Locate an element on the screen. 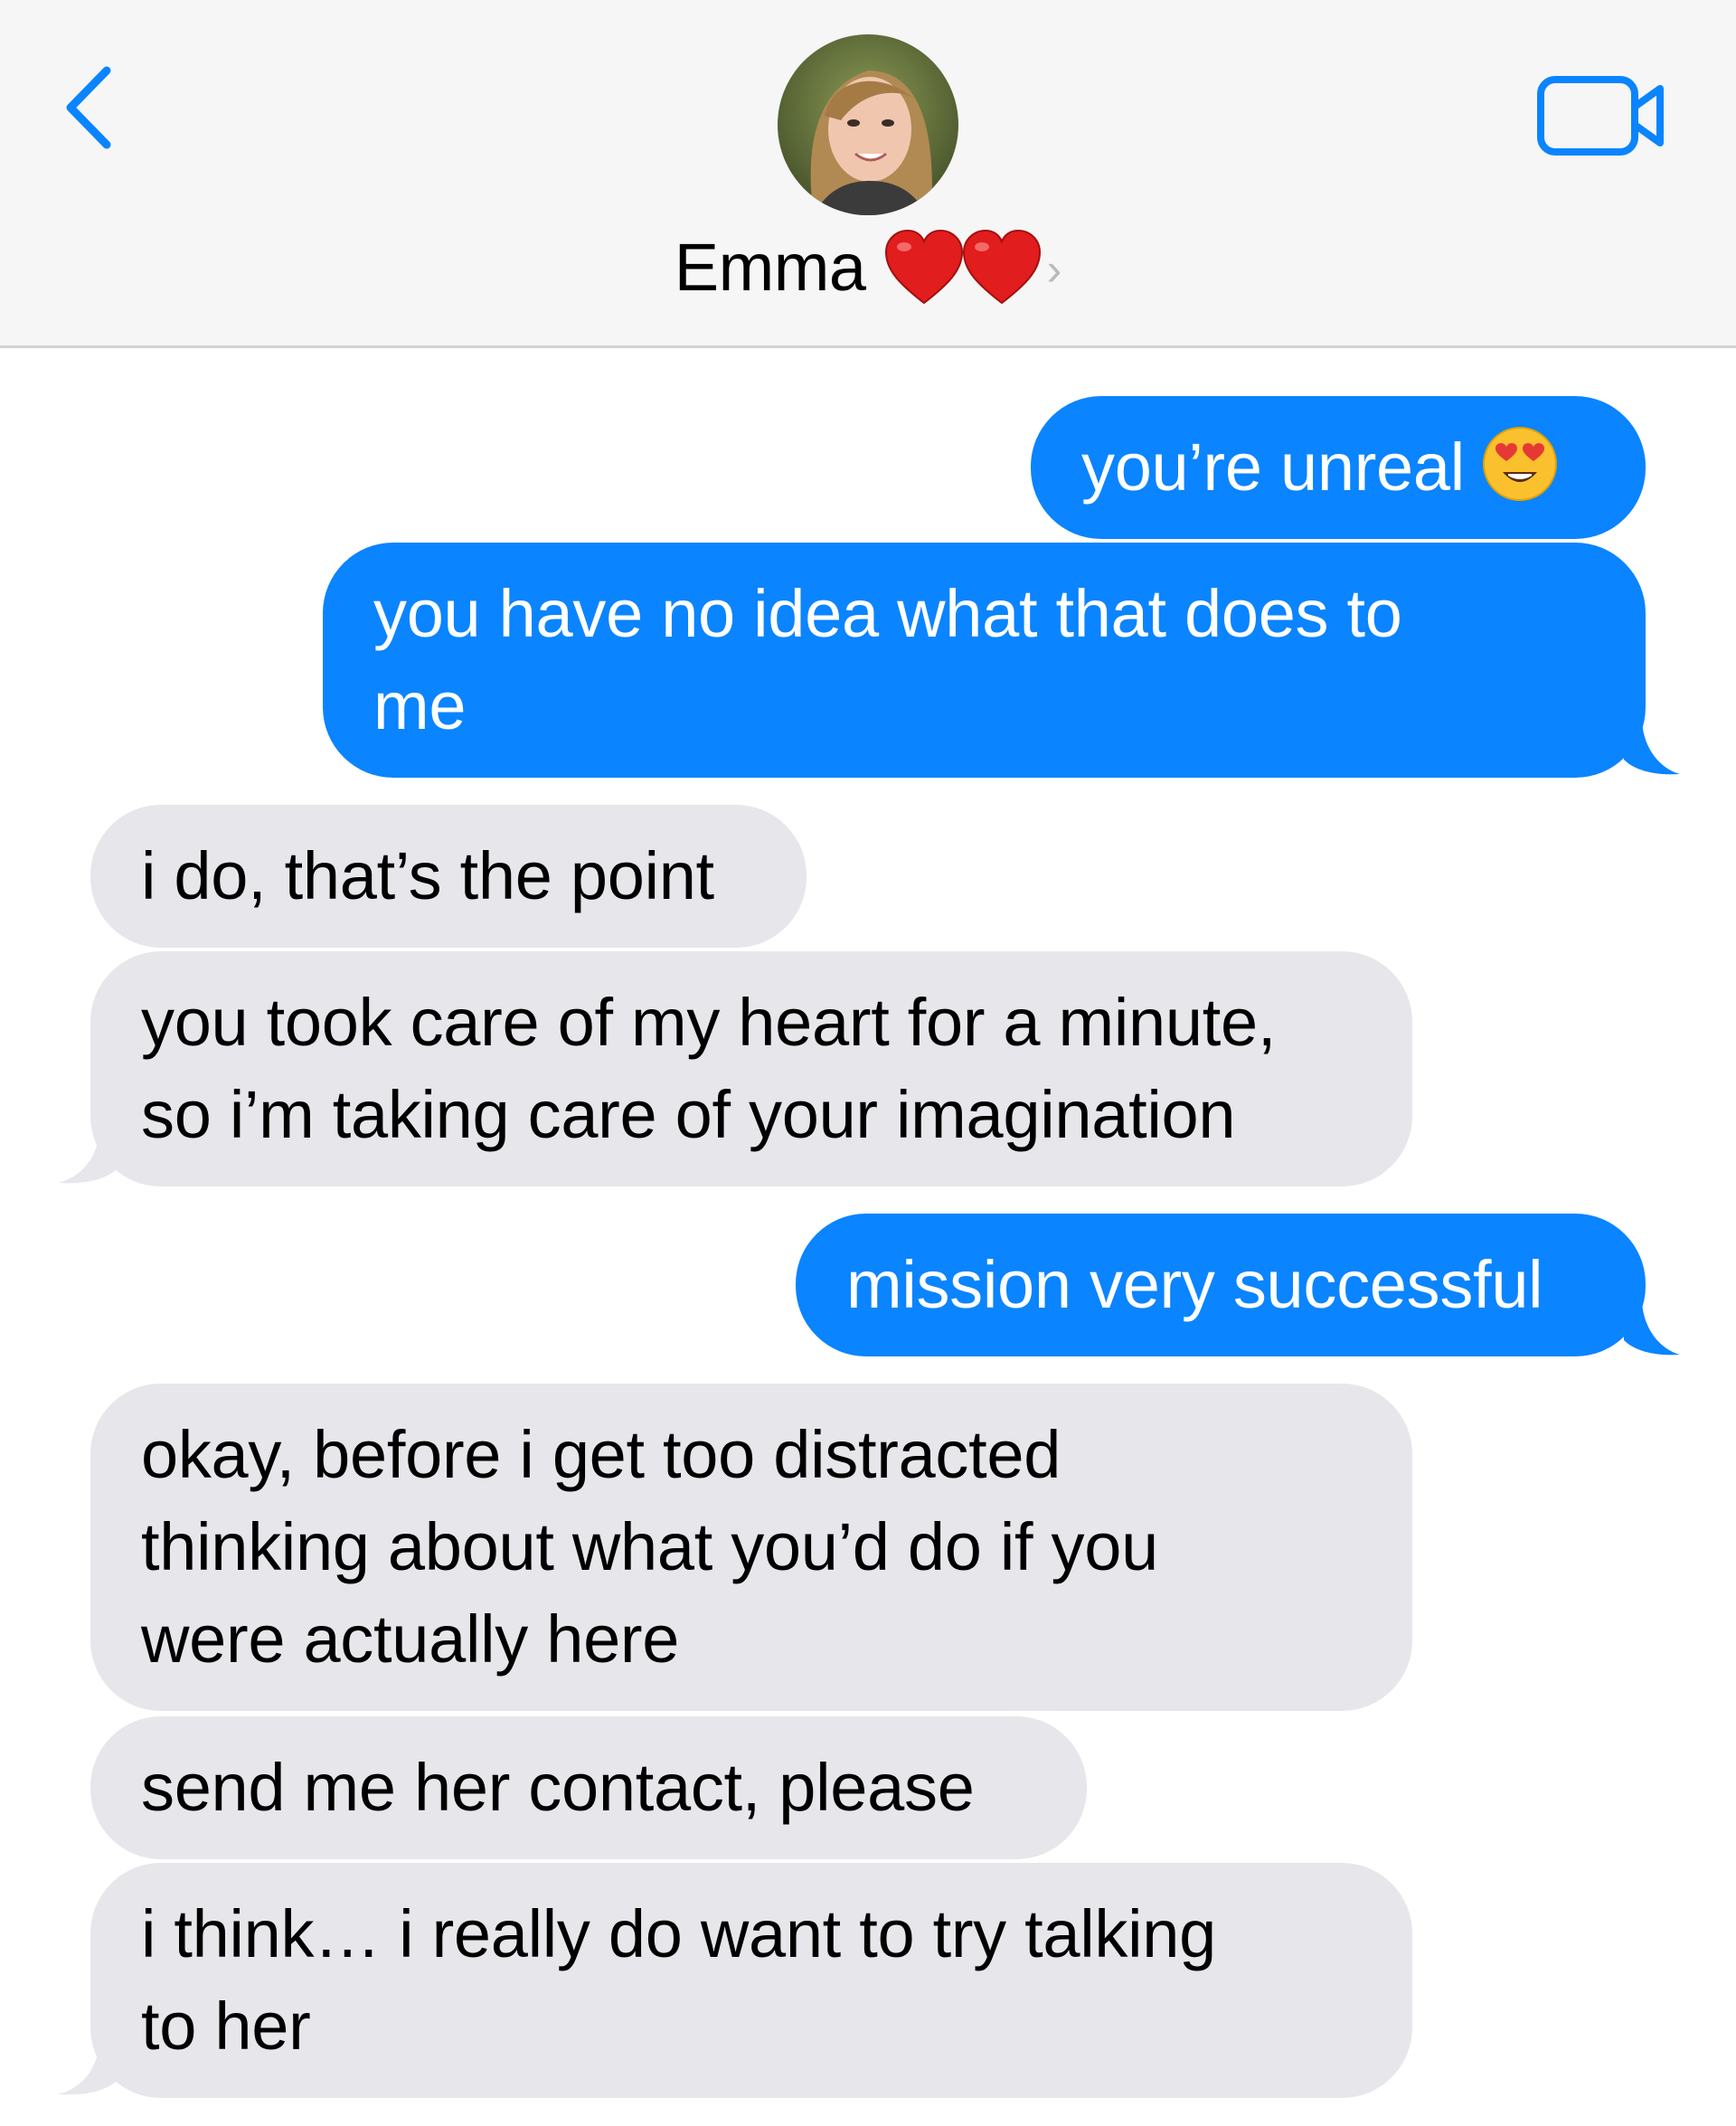 This screenshot has width=1736, height=2126. heart-eyes-emoji-icon is located at coordinates (1520, 464).